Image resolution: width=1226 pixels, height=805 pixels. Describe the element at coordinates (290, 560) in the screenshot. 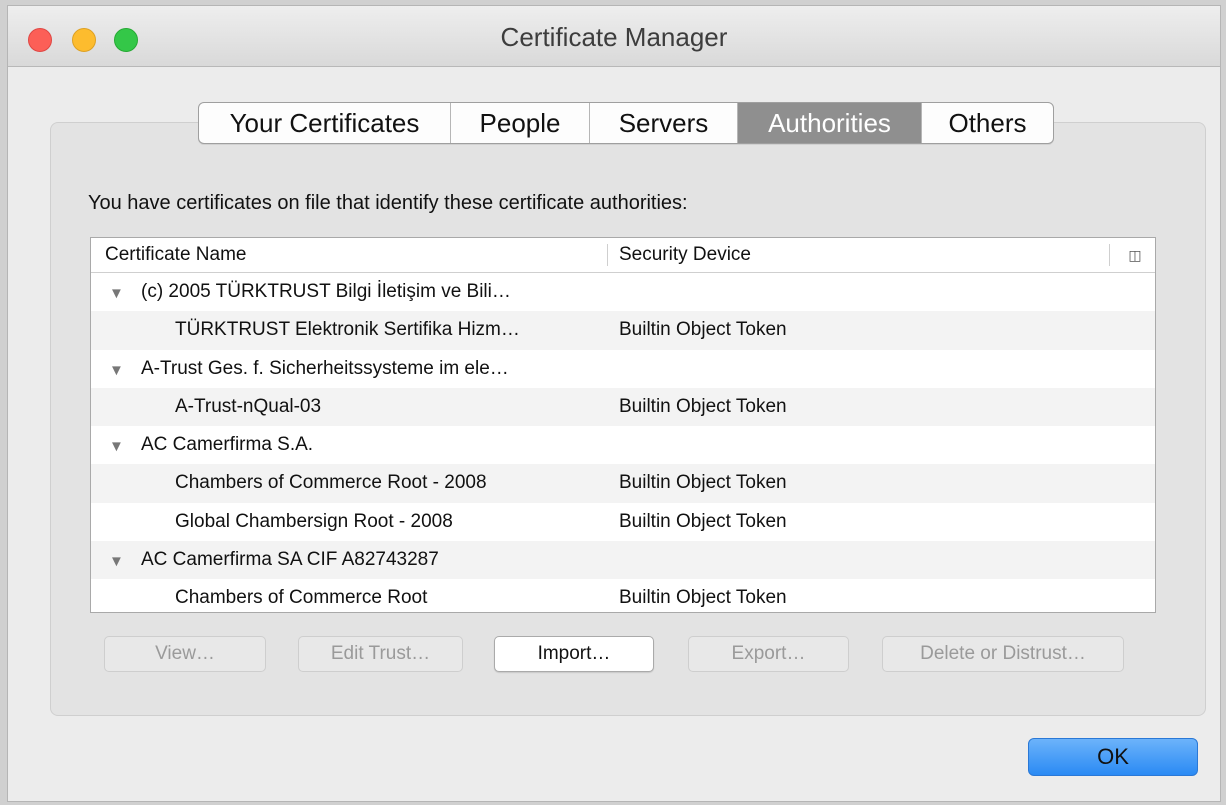

I see `certificate-name: AC Camerfirma SA CIF A82743287` at that location.